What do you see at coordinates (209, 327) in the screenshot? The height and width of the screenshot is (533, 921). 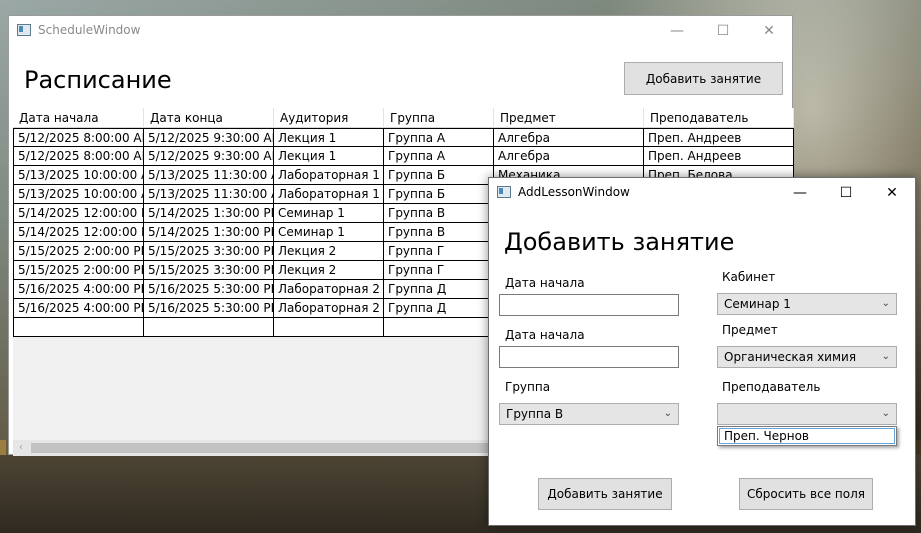 I see `cell-end` at bounding box center [209, 327].